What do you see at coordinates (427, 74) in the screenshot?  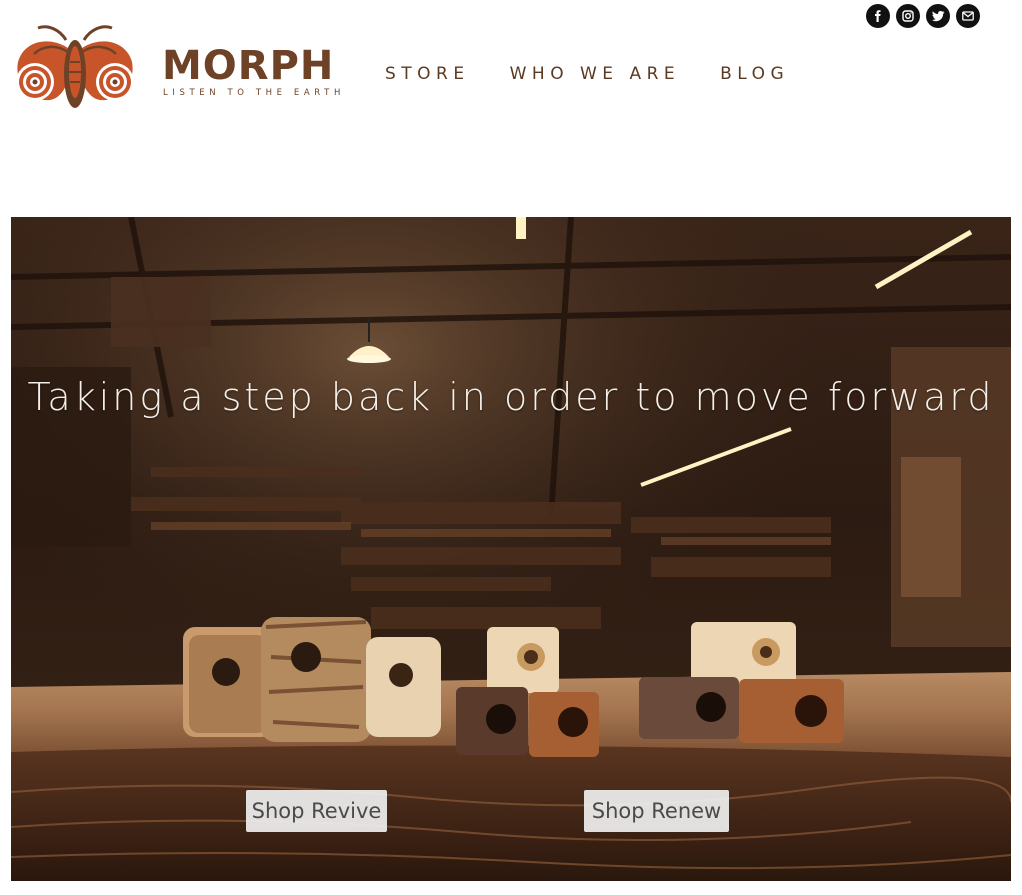 I see `nav-item-store: STORE` at bounding box center [427, 74].